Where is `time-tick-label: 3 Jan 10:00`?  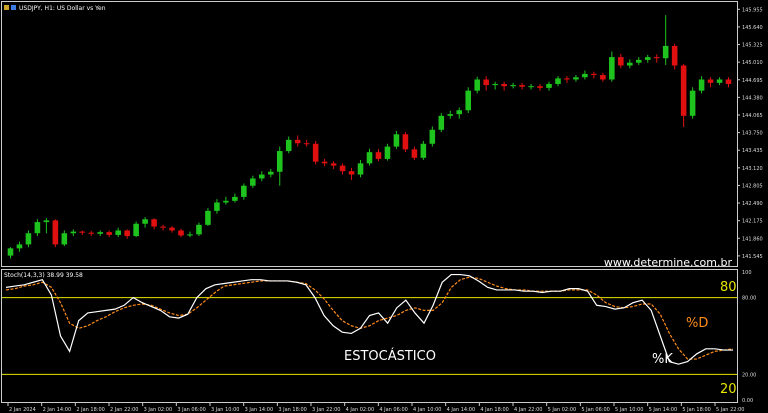 time-tick-label: 3 Jan 10:00 is located at coordinates (225, 410).